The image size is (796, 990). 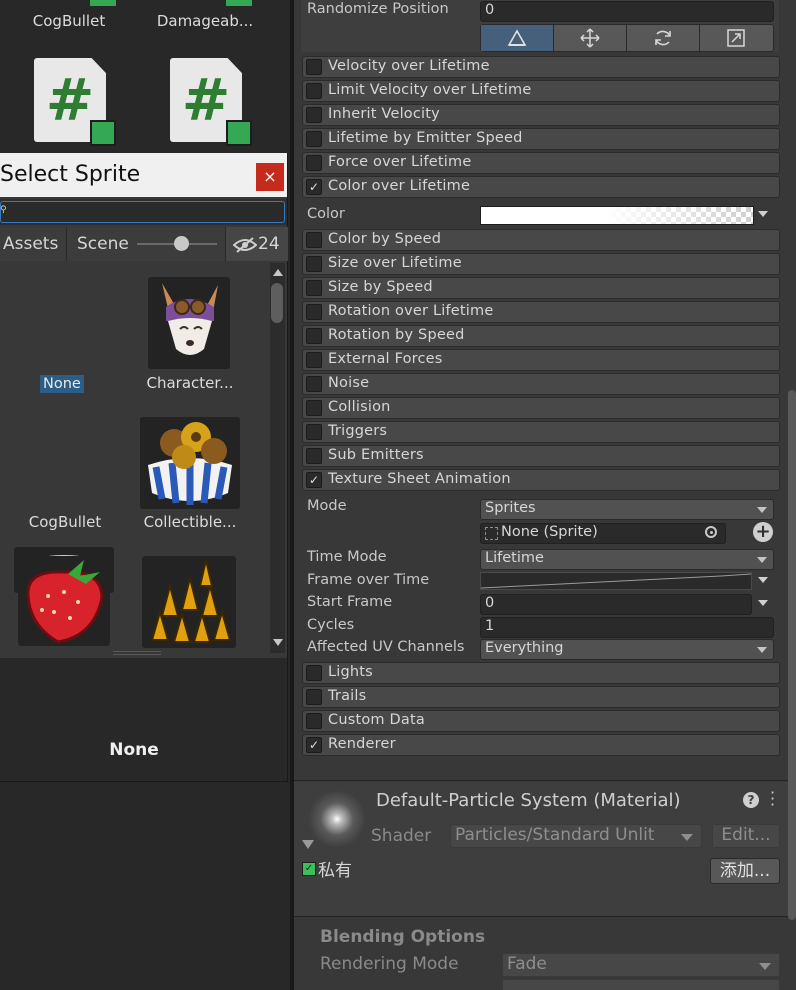 I want to click on sprite-thumb-collectible, so click(x=190, y=463).